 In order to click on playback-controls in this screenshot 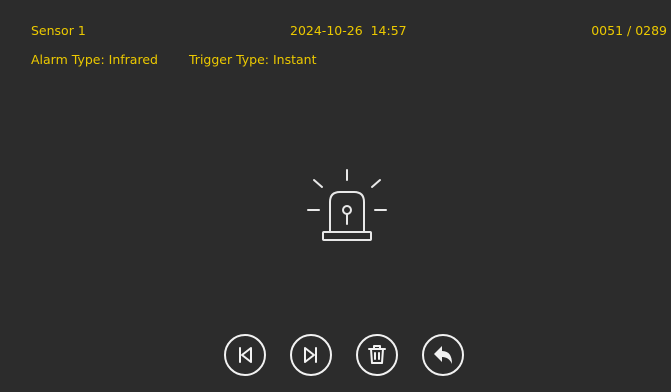, I will do `click(335, 357)`.